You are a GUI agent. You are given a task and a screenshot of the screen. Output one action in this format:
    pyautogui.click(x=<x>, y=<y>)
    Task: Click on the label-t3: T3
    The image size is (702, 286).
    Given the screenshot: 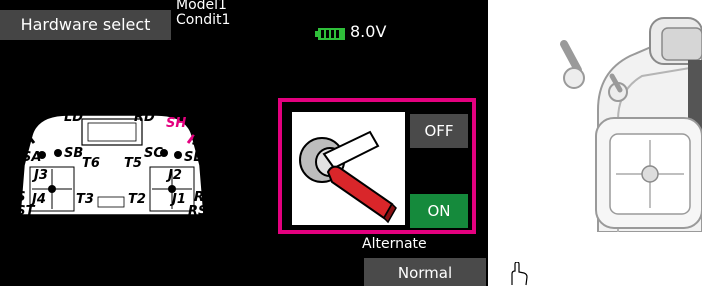 What is the action you would take?
    pyautogui.click(x=85, y=199)
    